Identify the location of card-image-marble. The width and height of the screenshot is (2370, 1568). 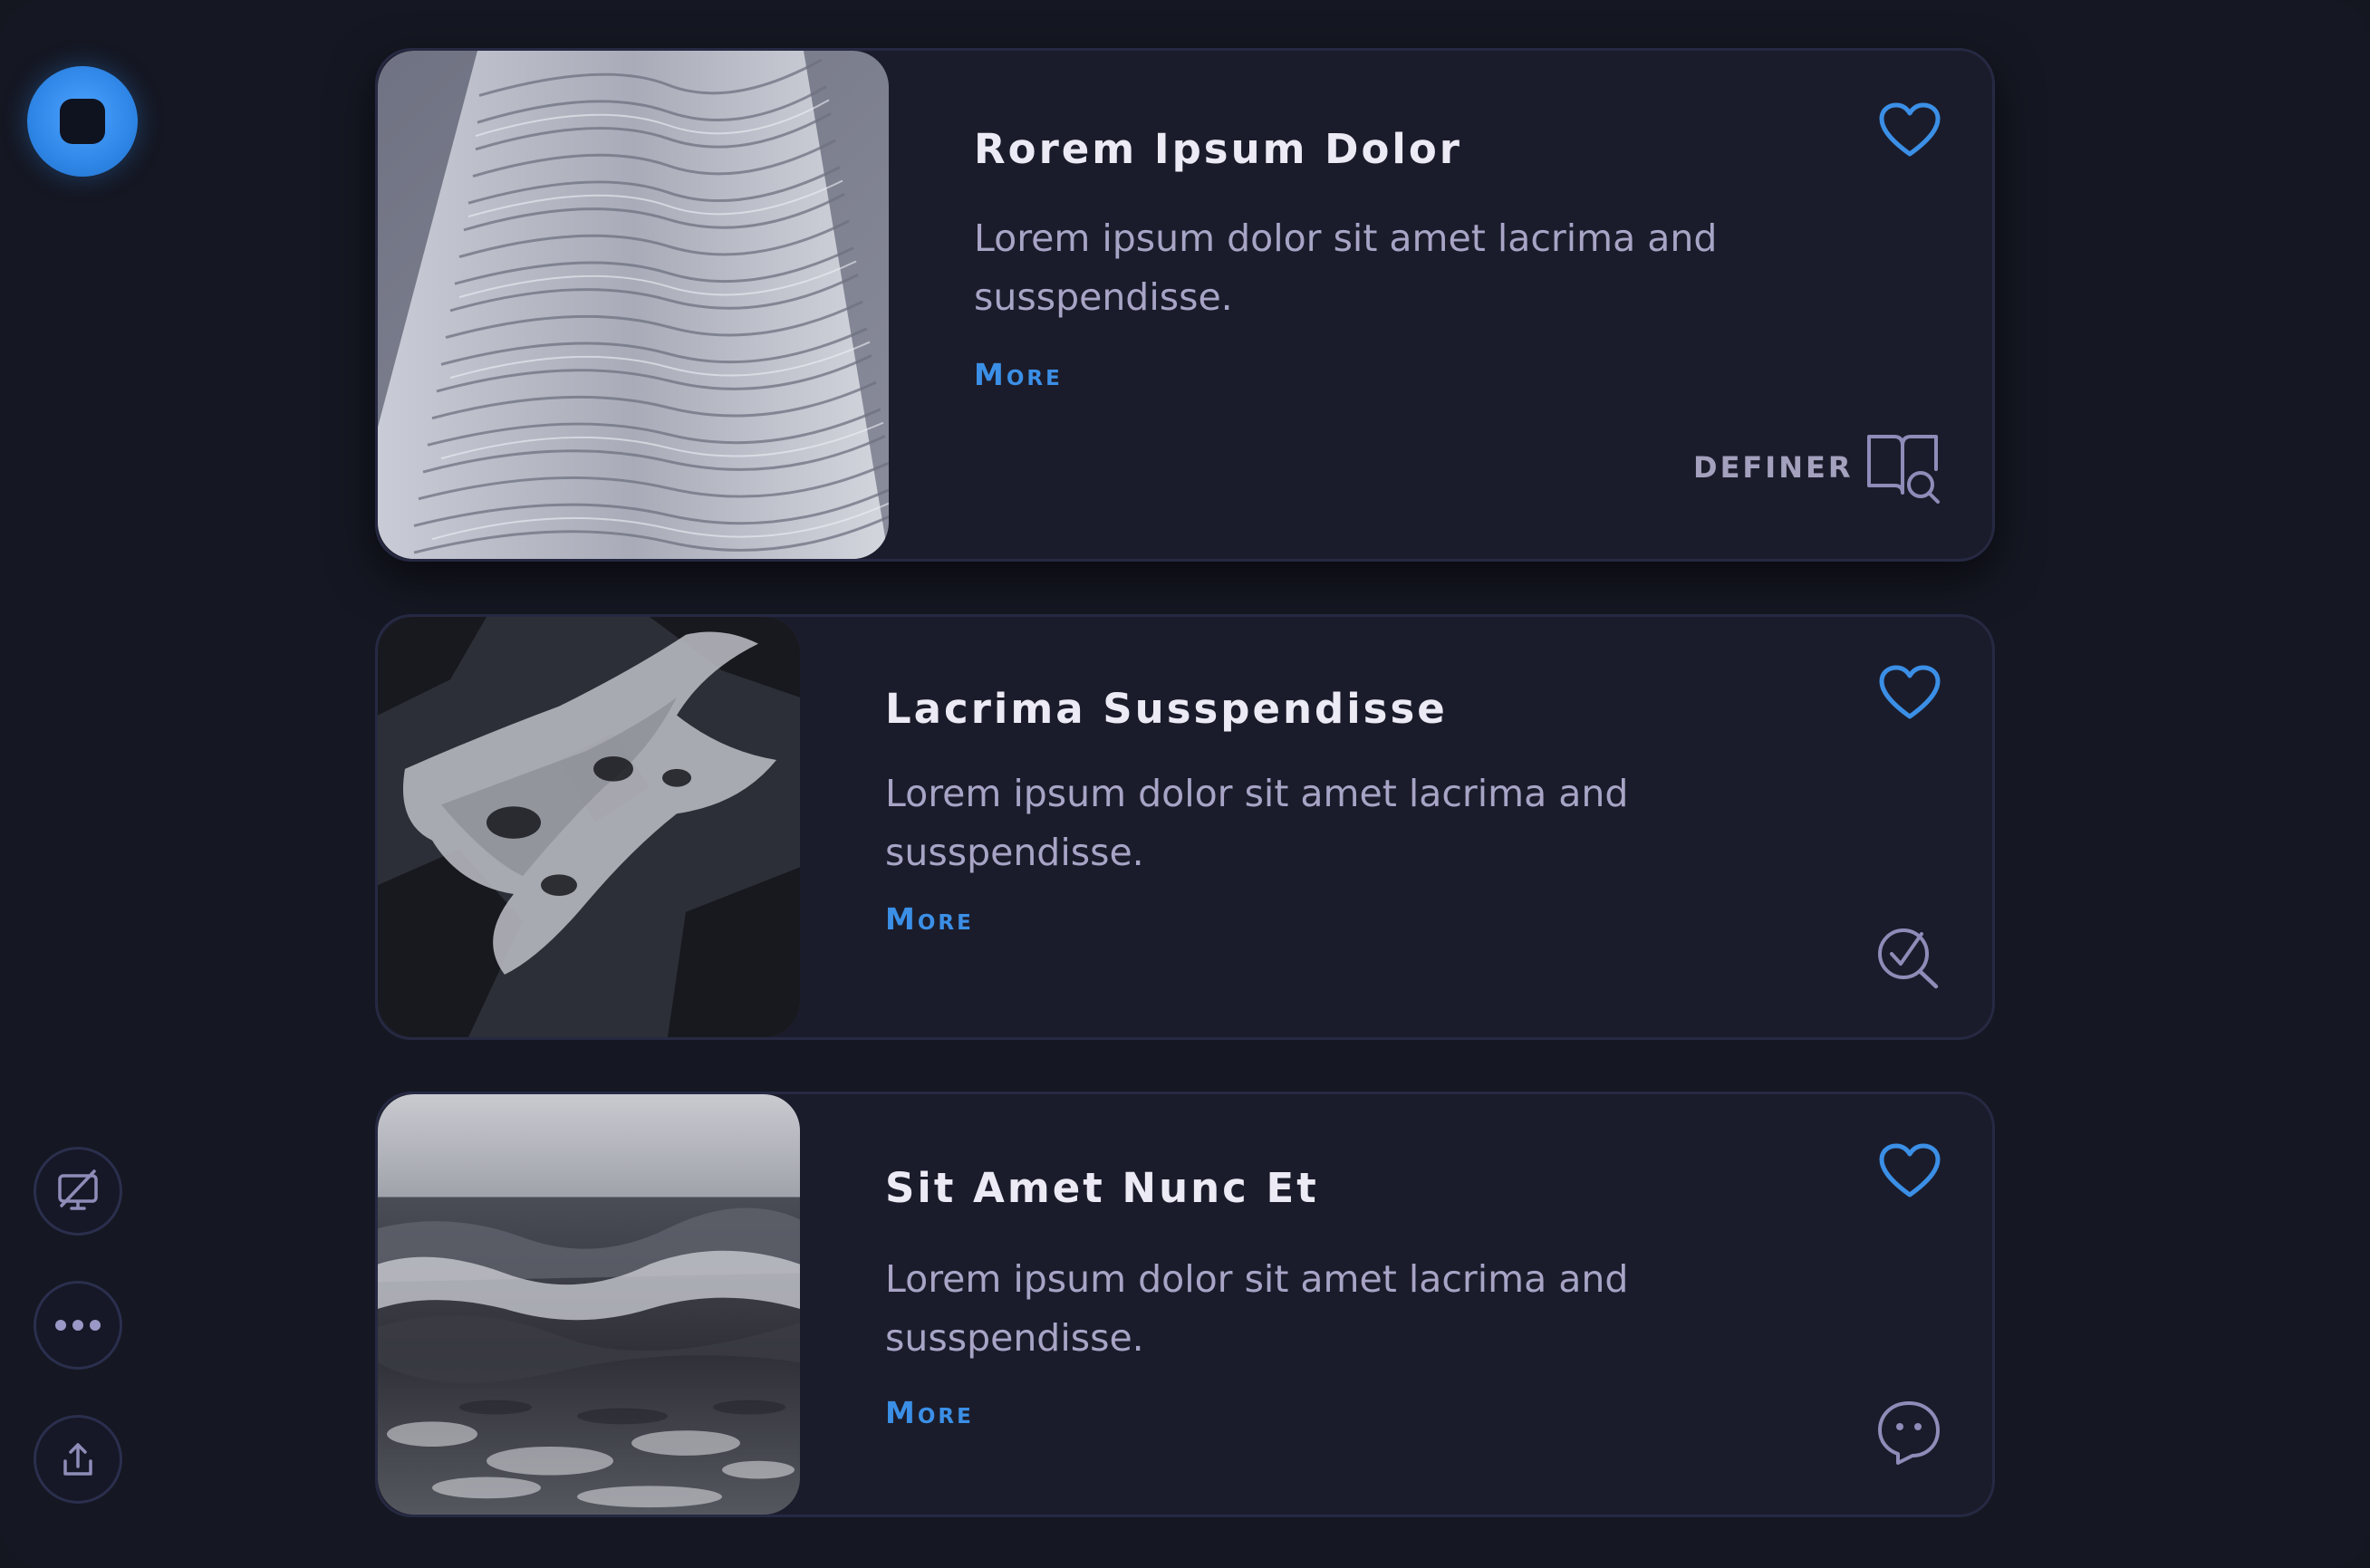
(589, 827).